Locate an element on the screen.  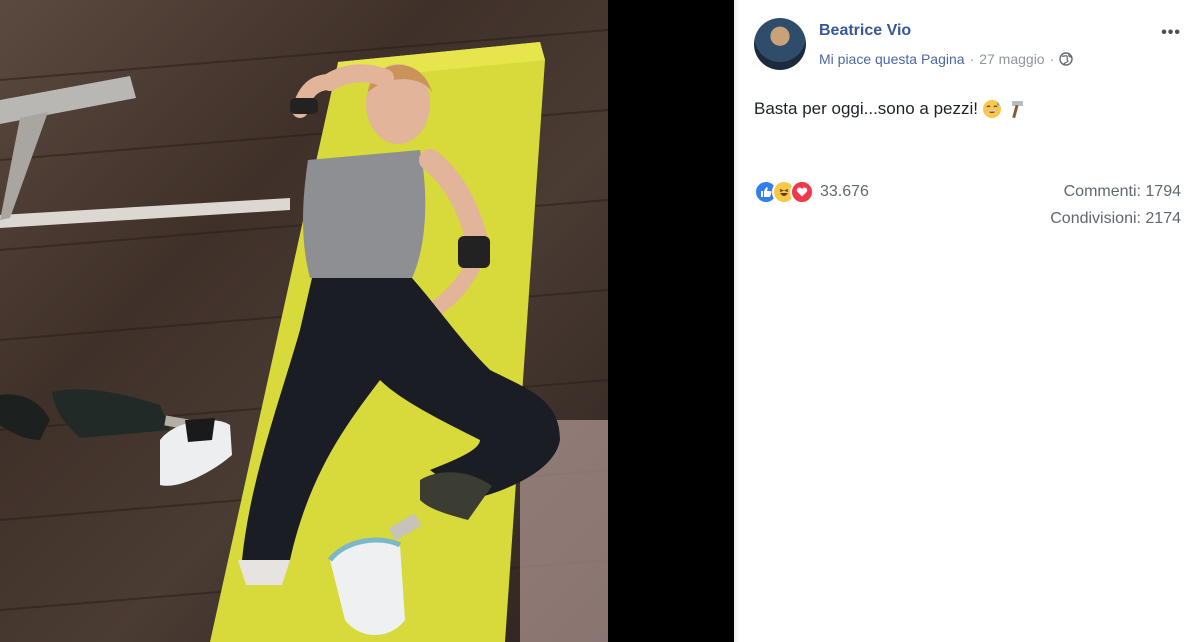
post-meta: Mi piace questa Pagina · 27 maggio · is located at coordinates (946, 59).